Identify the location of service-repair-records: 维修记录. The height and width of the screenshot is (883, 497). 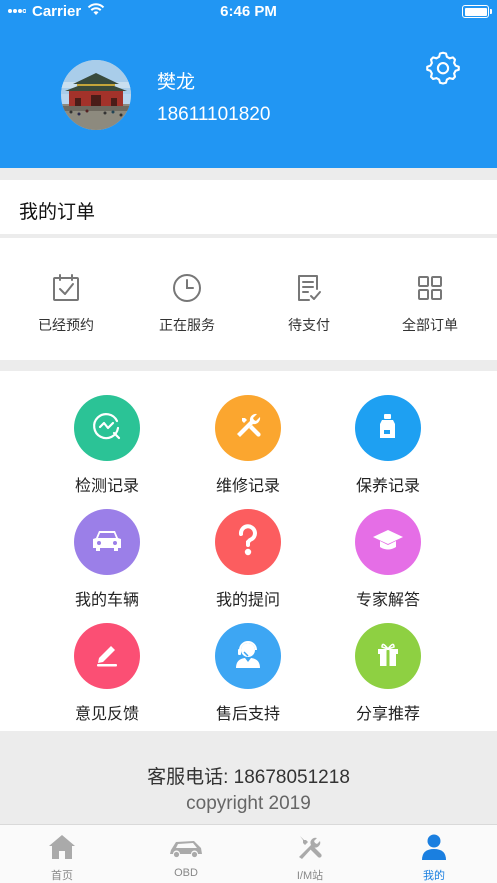
(248, 433).